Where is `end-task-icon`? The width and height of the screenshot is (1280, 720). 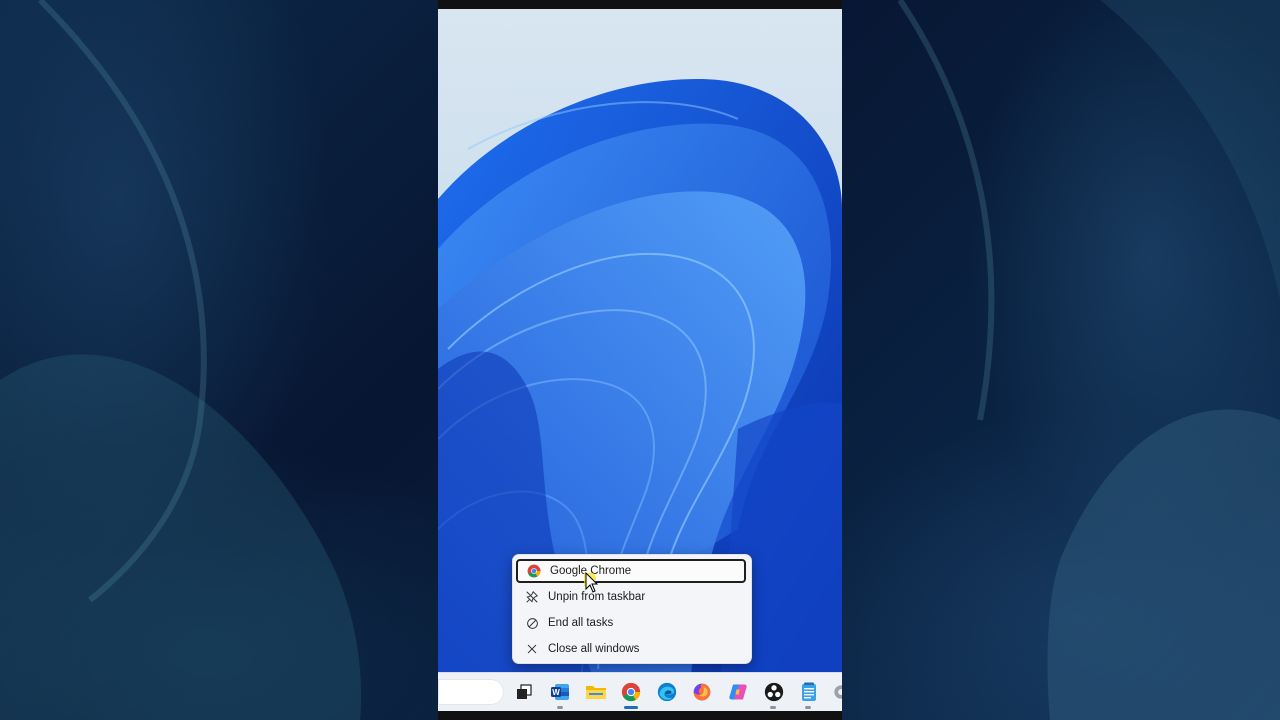 end-task-icon is located at coordinates (532, 623).